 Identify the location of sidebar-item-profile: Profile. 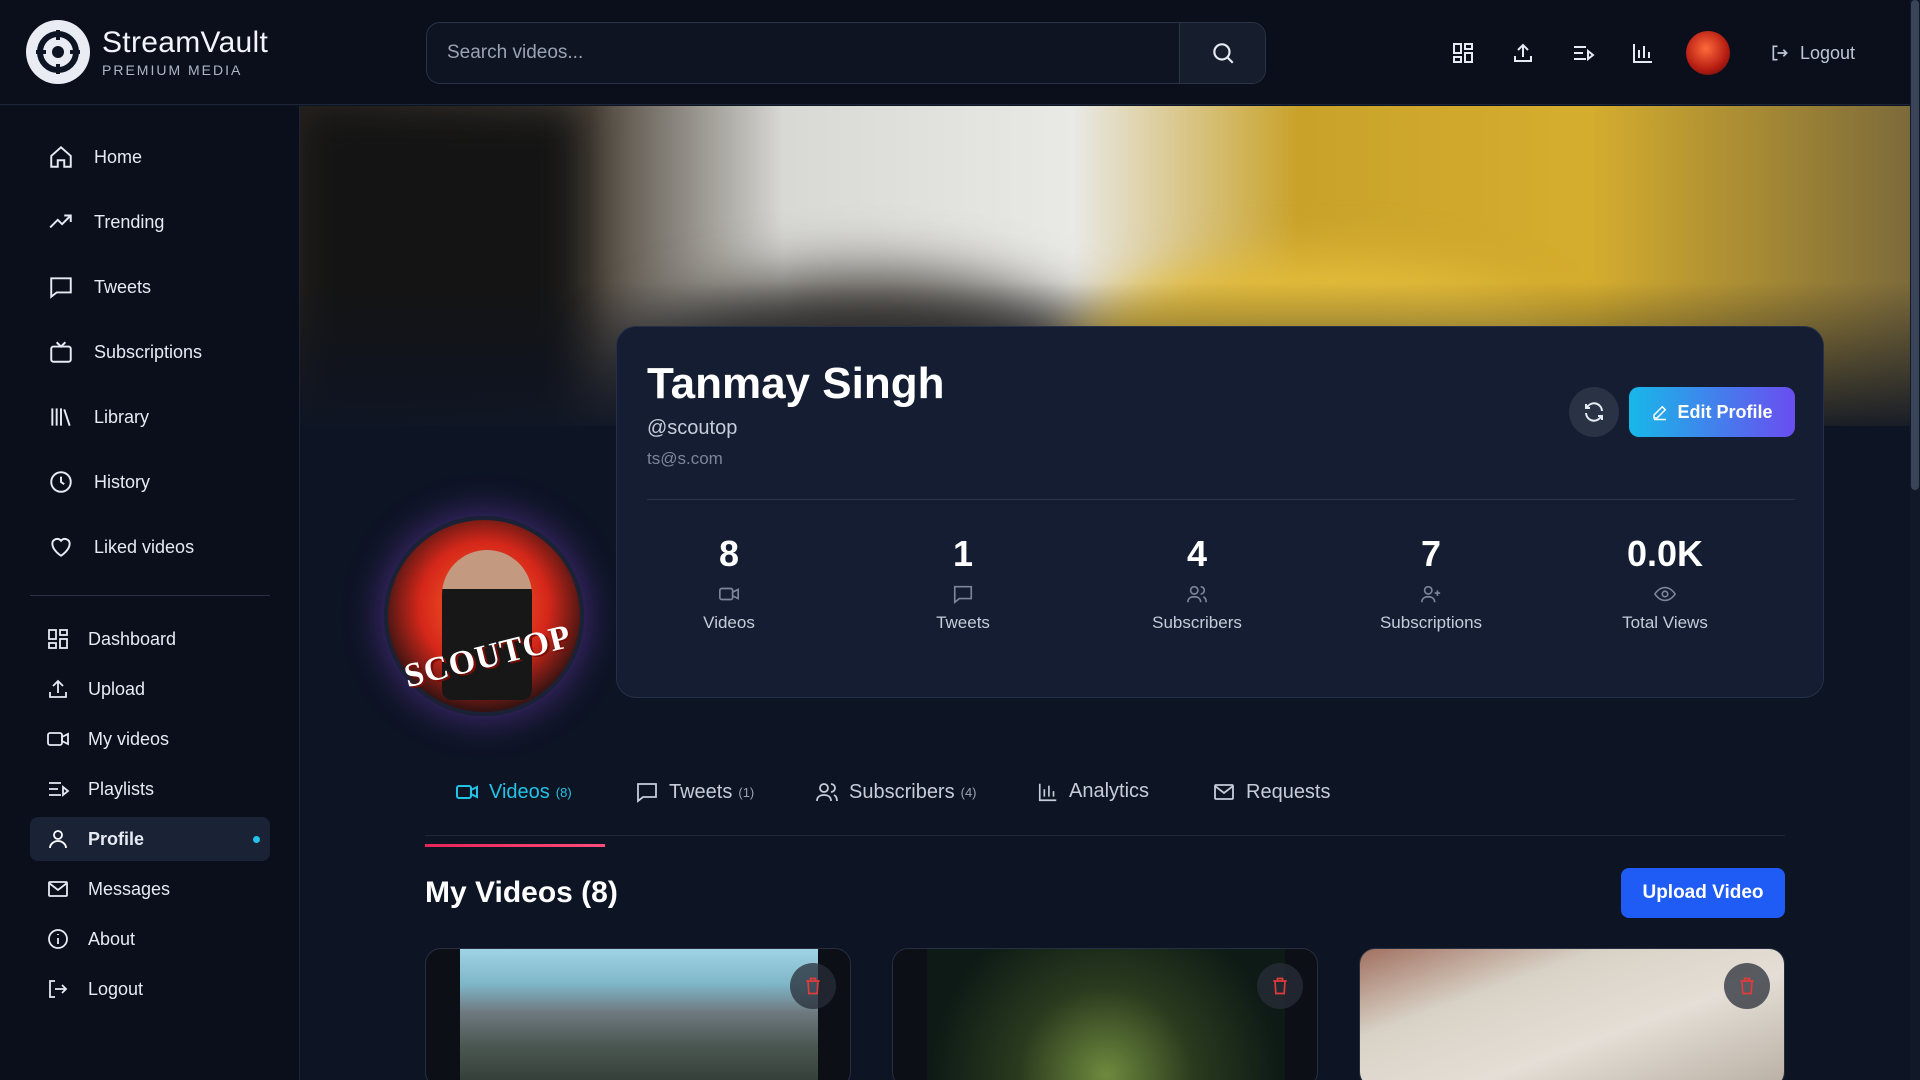
(150, 839).